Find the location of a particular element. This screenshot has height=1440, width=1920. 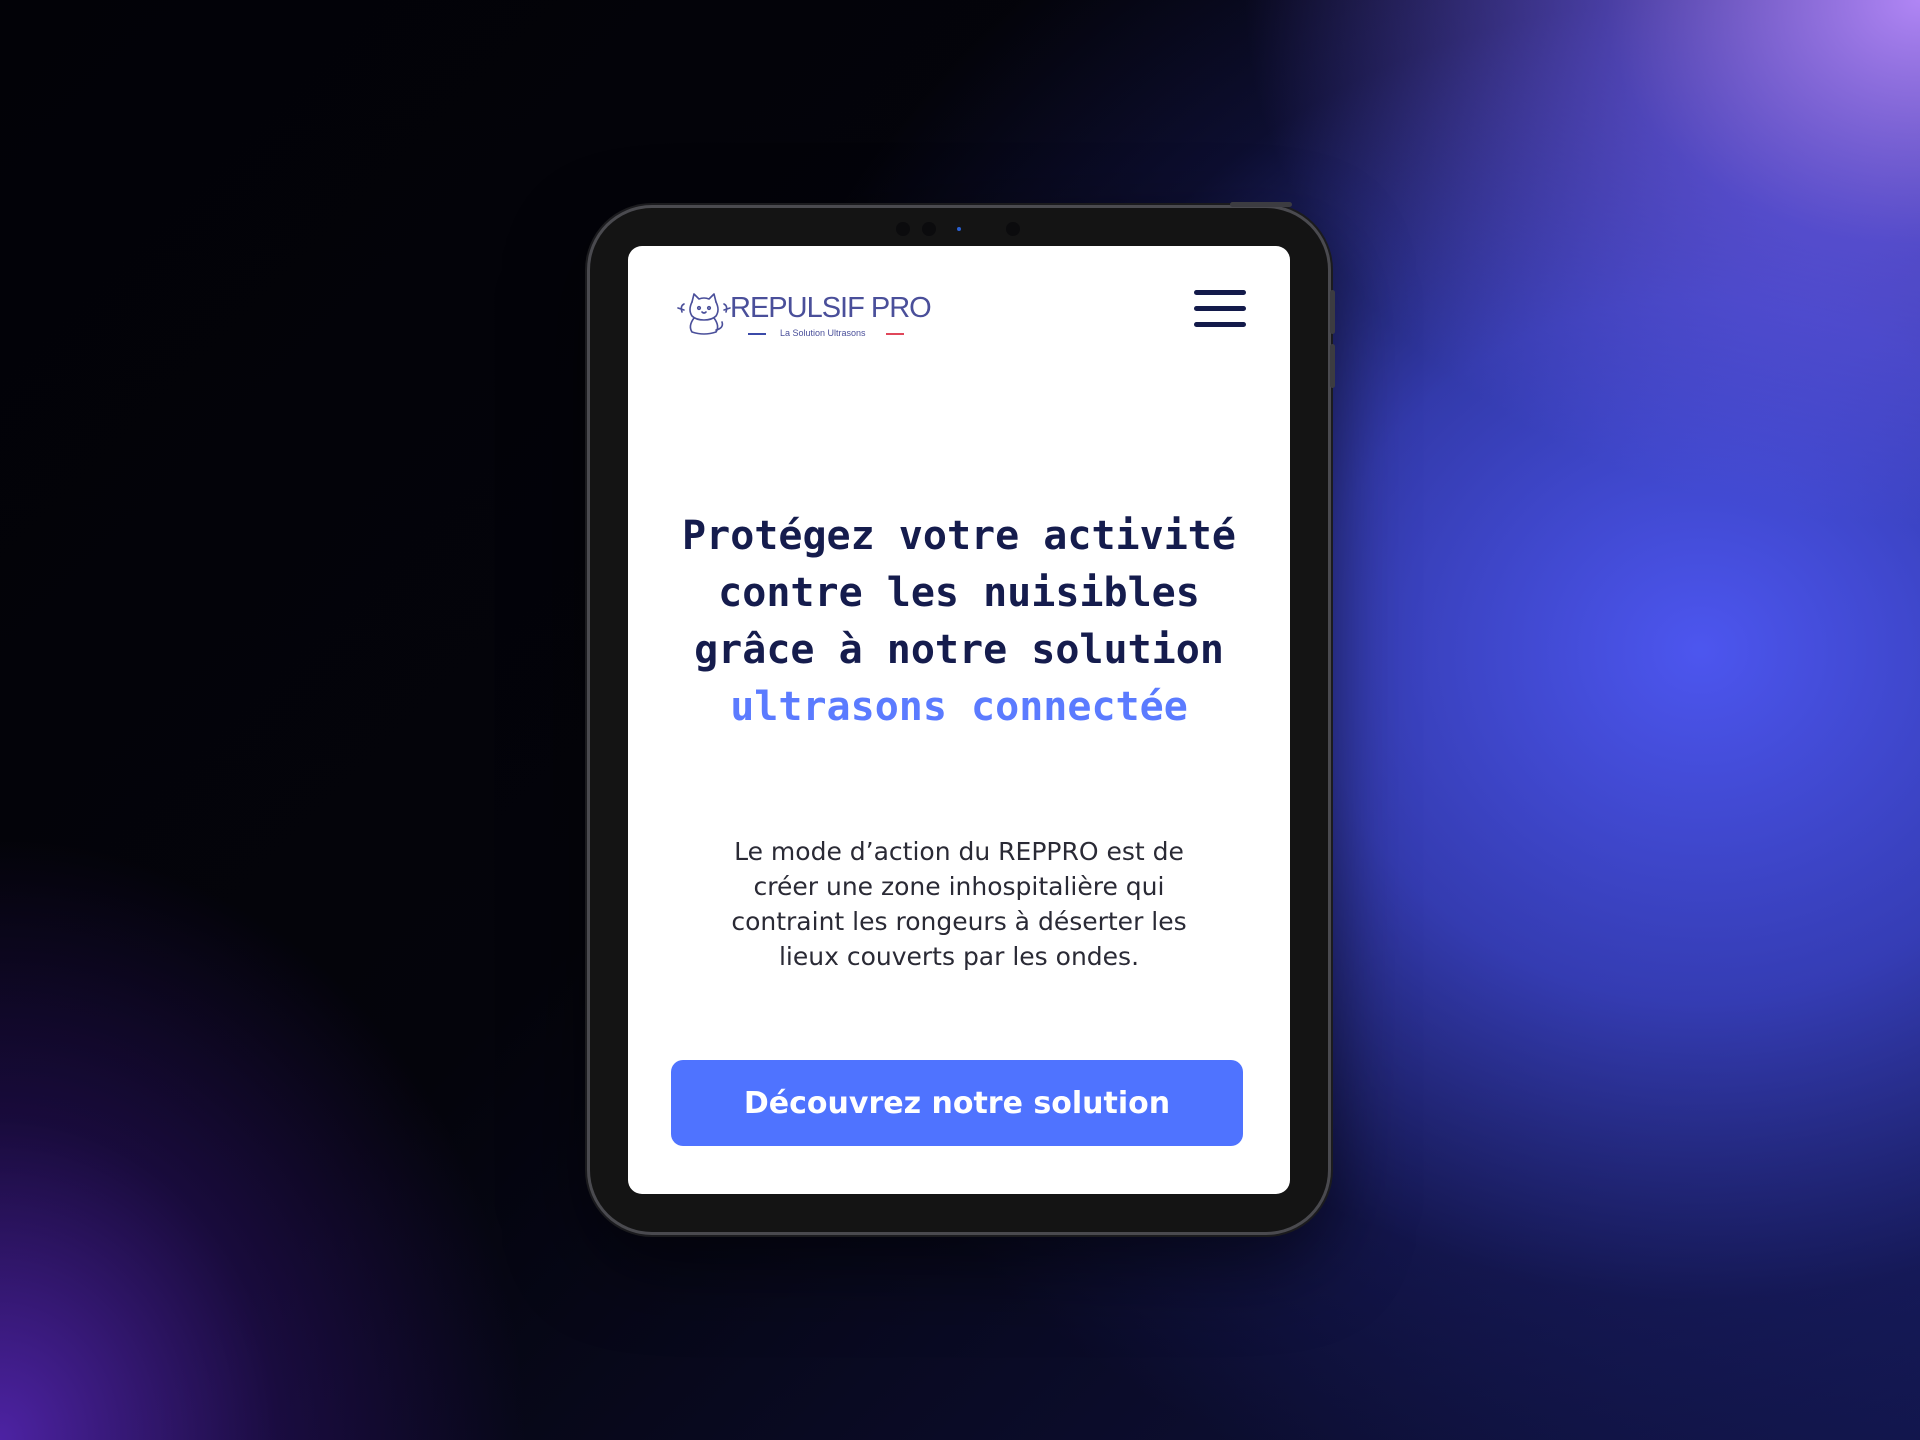

logo-flag-blue is located at coordinates (757, 334).